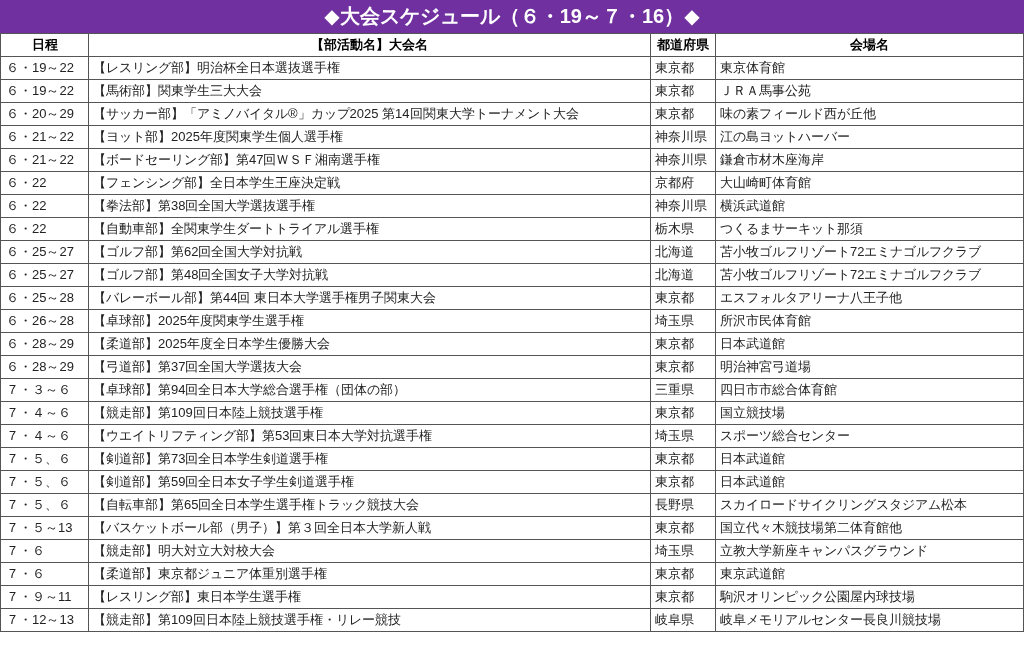 This screenshot has height=662, width=1024. I want to click on date-cell: ７・３～６, so click(44, 390).